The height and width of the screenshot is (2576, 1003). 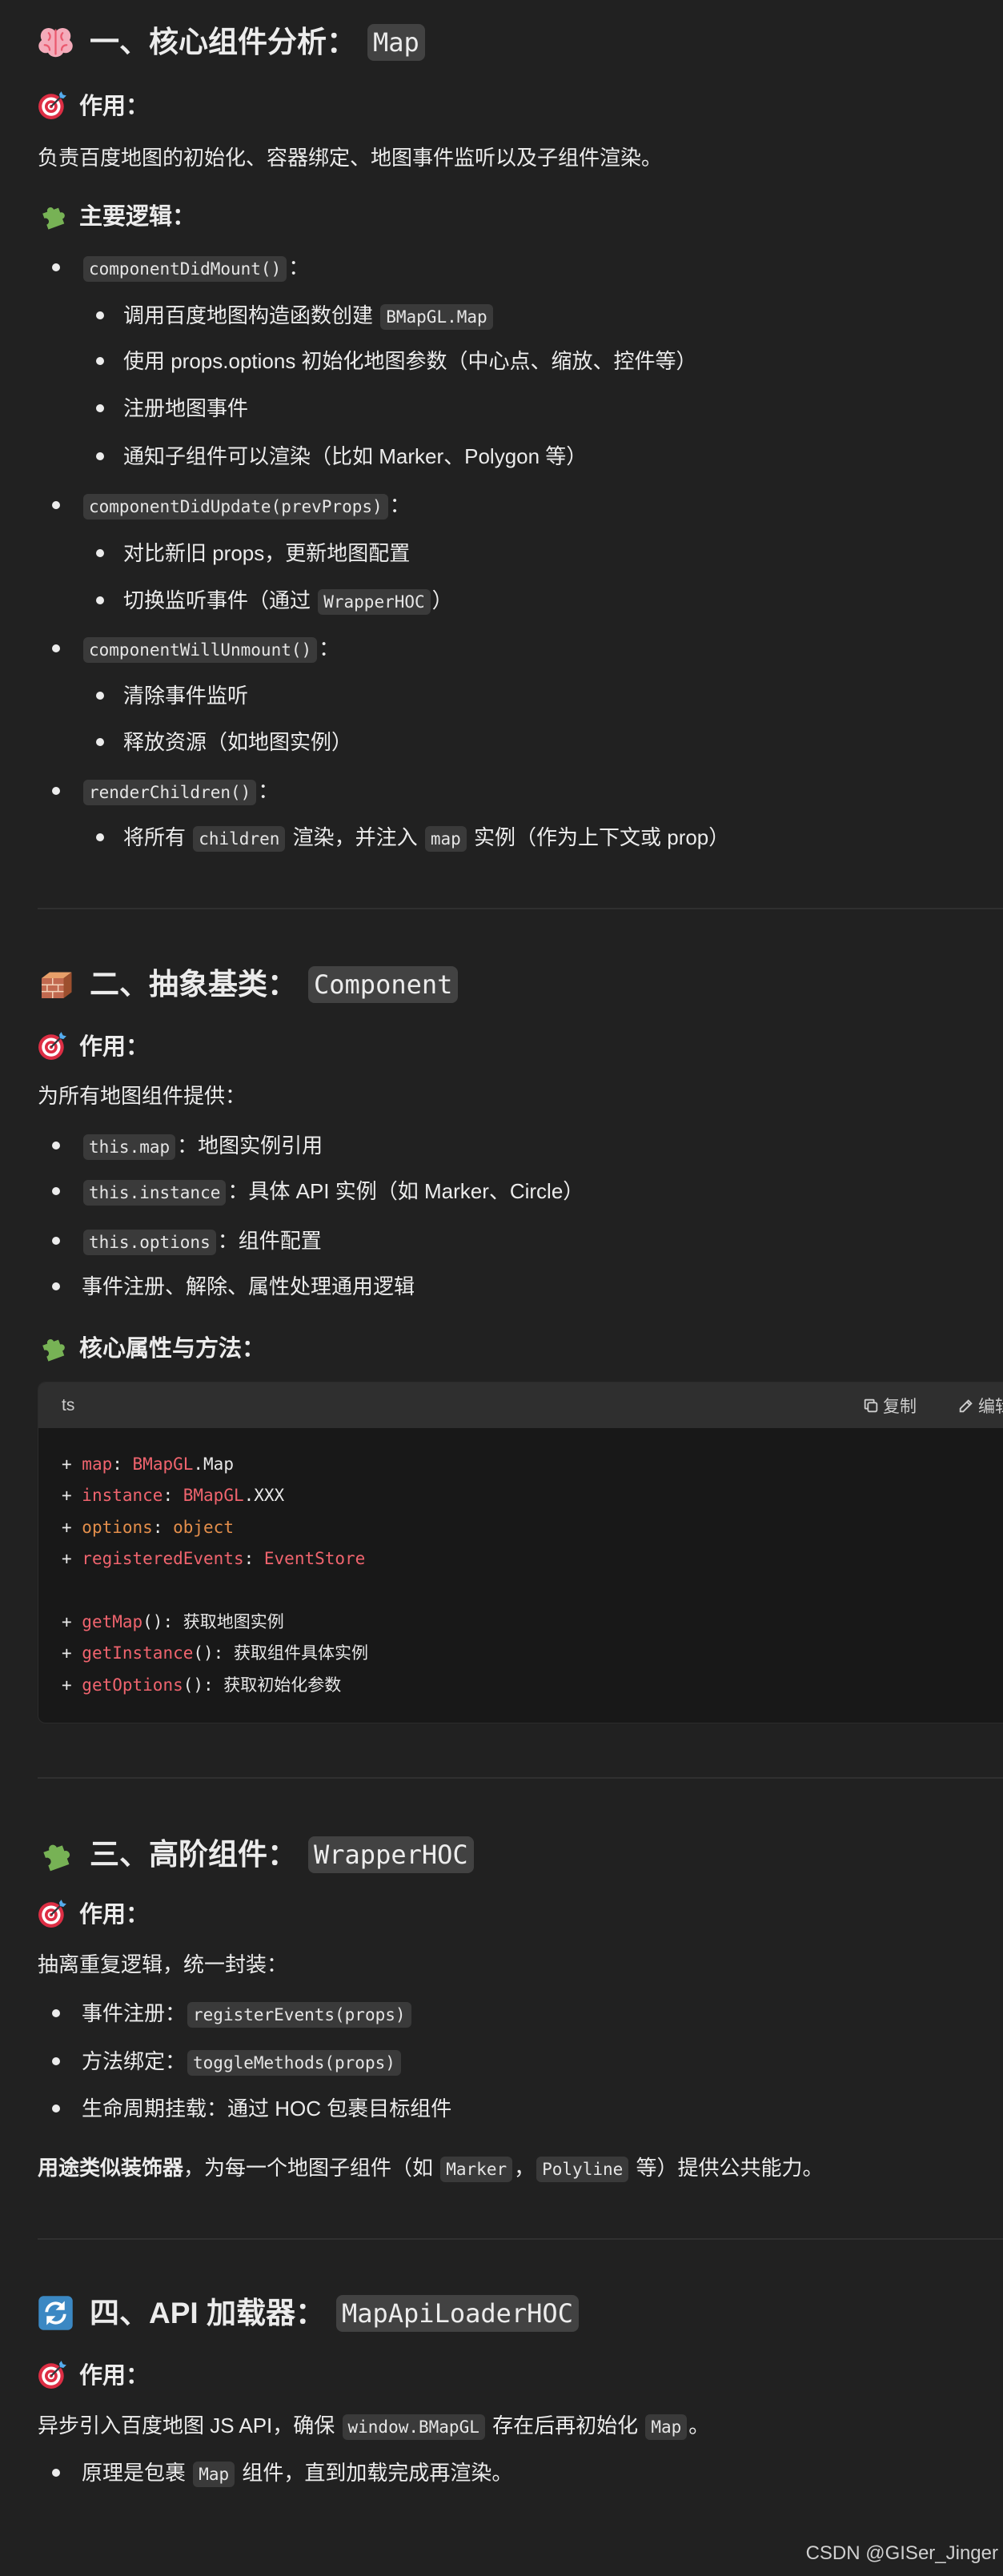 I want to click on inline-code: WrapperHOC, so click(x=374, y=602).